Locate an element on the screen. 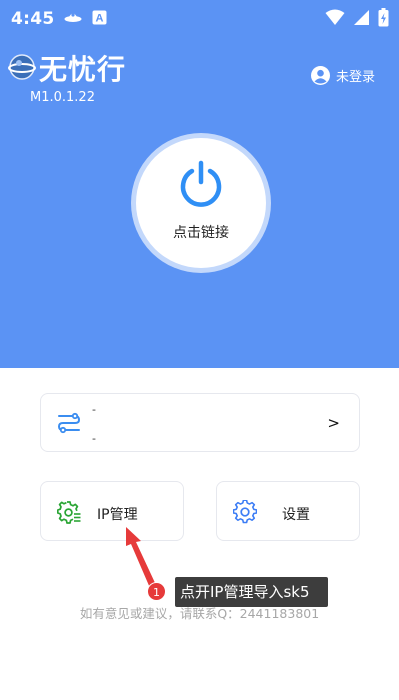  login-label: 未登录 is located at coordinates (356, 77).